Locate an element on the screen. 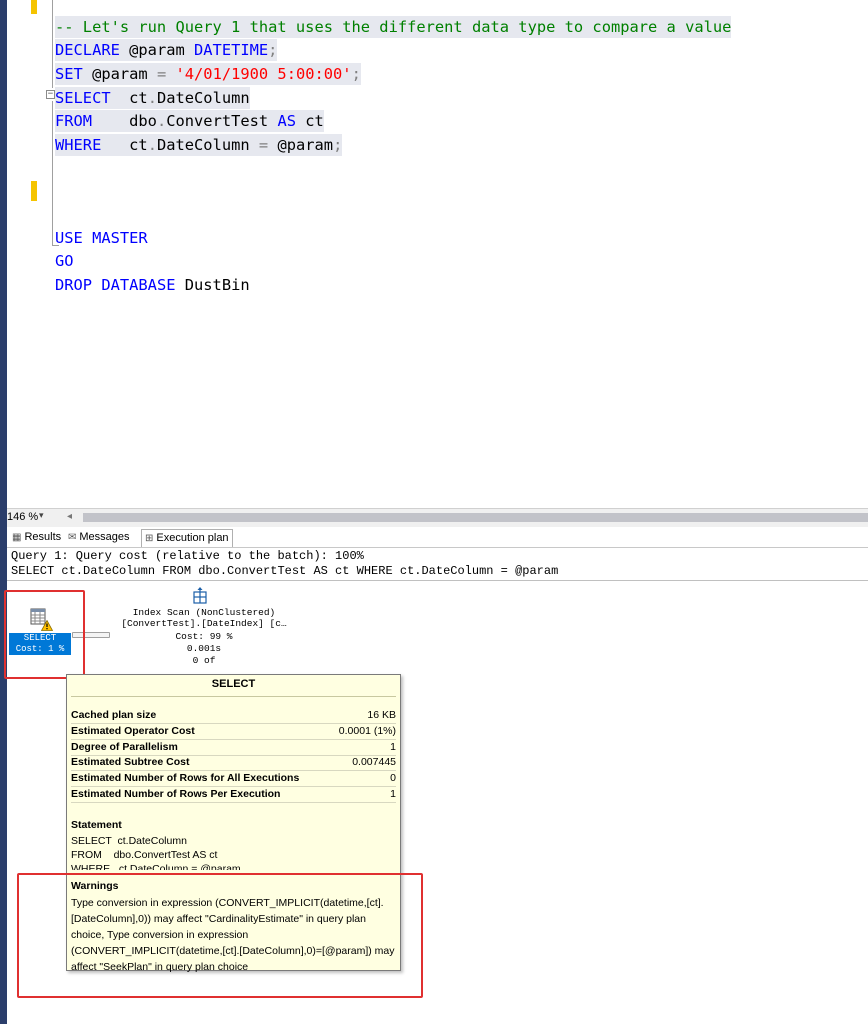 The height and width of the screenshot is (1024, 868). code-token: WHERE is located at coordinates (92, 145).